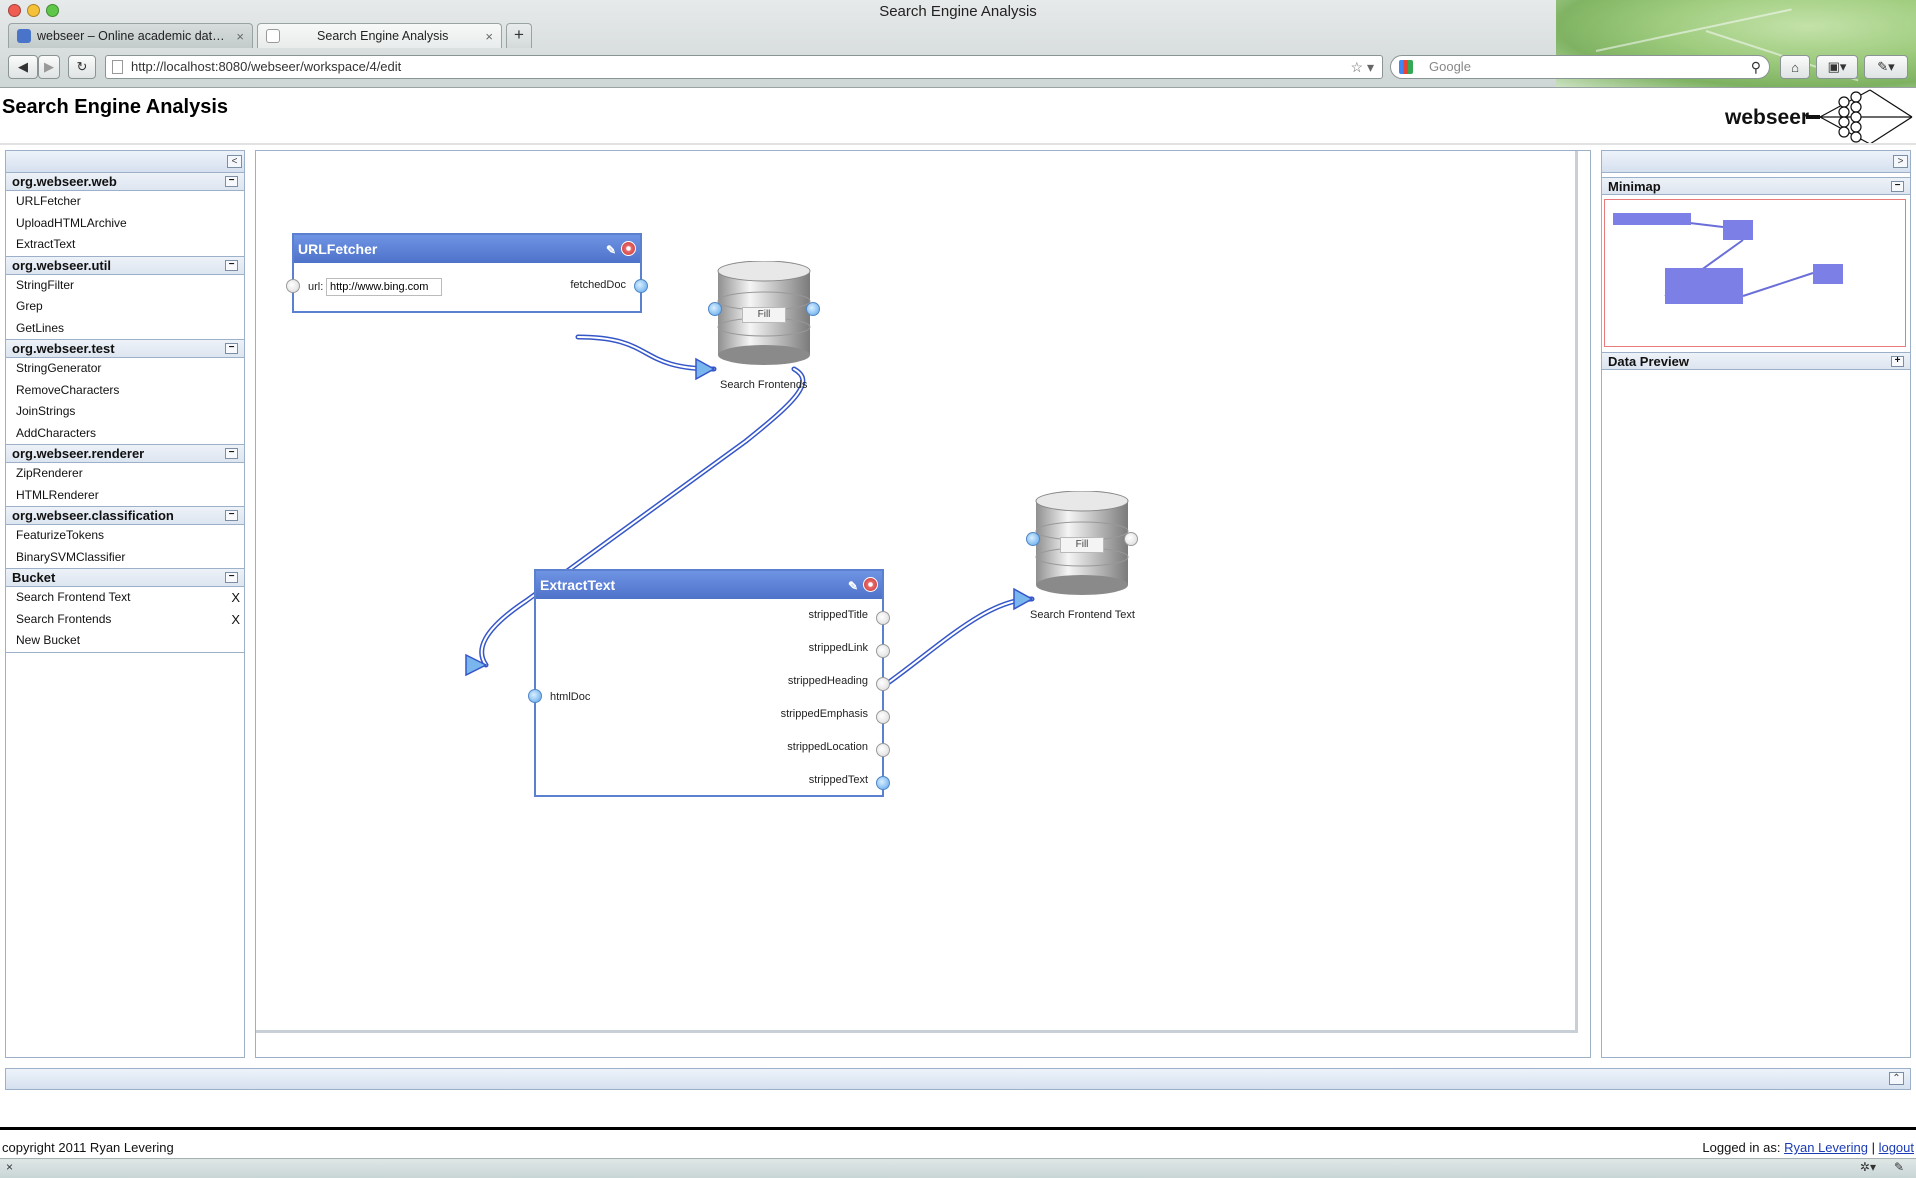 This screenshot has height=1178, width=1916. I want to click on minimap, so click(1755, 273).